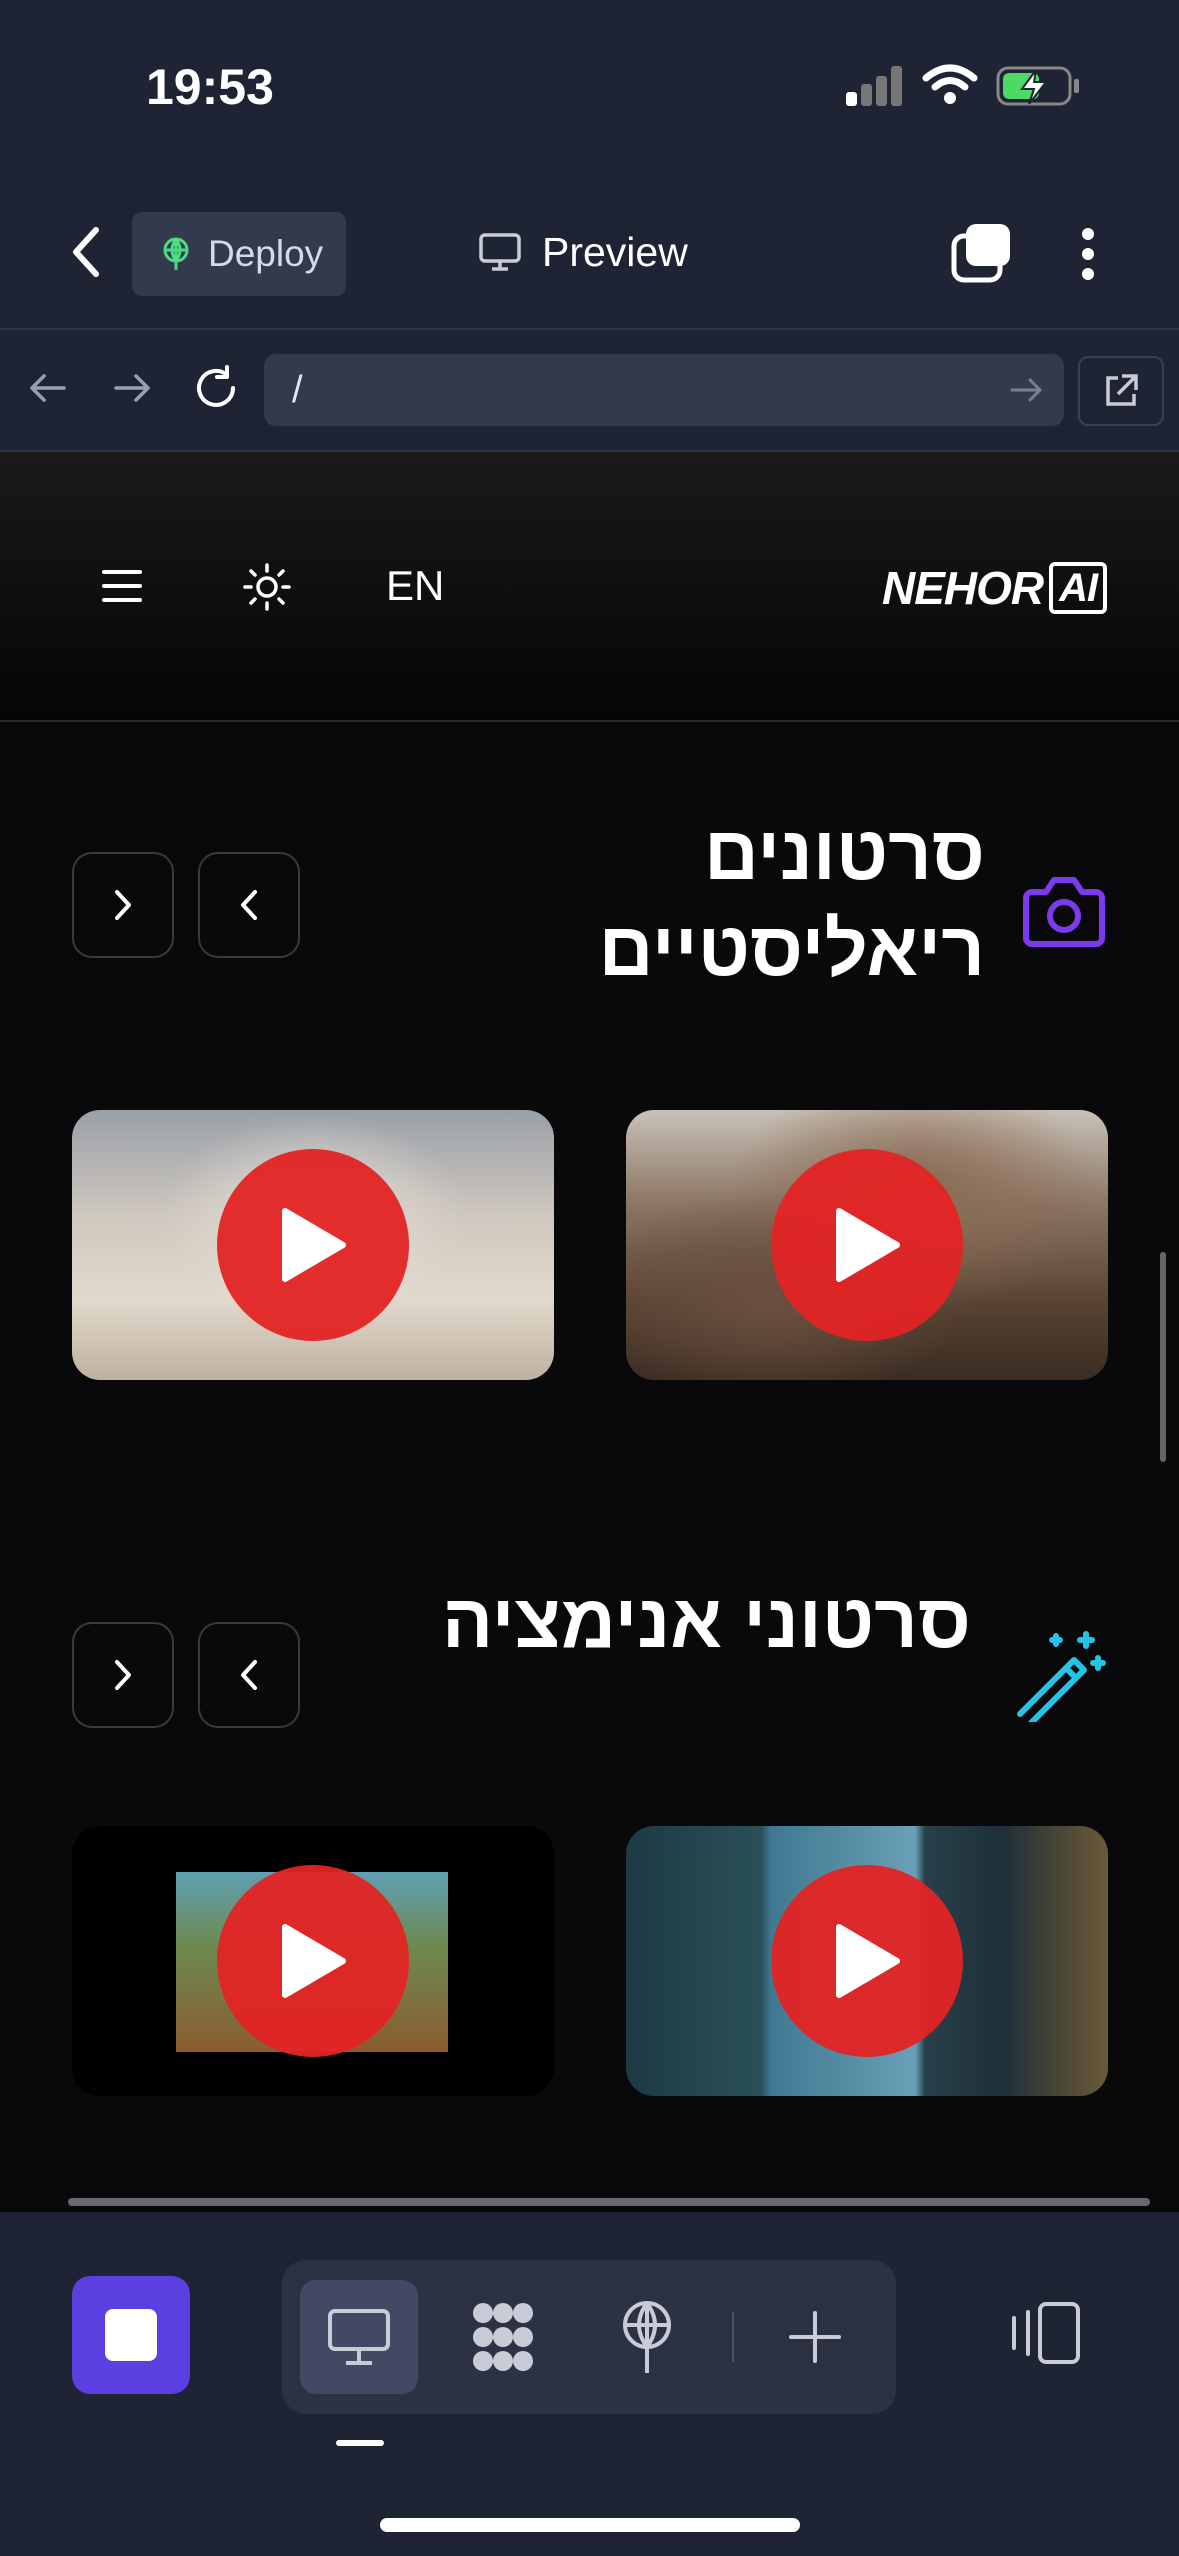  I want to click on site-header: EN NEHOR AI, so click(589, 587).